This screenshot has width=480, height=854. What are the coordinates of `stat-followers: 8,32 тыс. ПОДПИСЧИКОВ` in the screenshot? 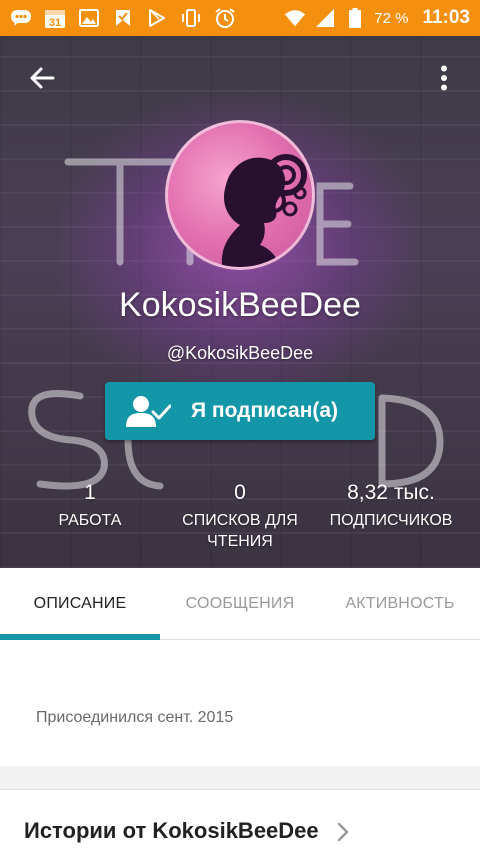 It's located at (391, 505).